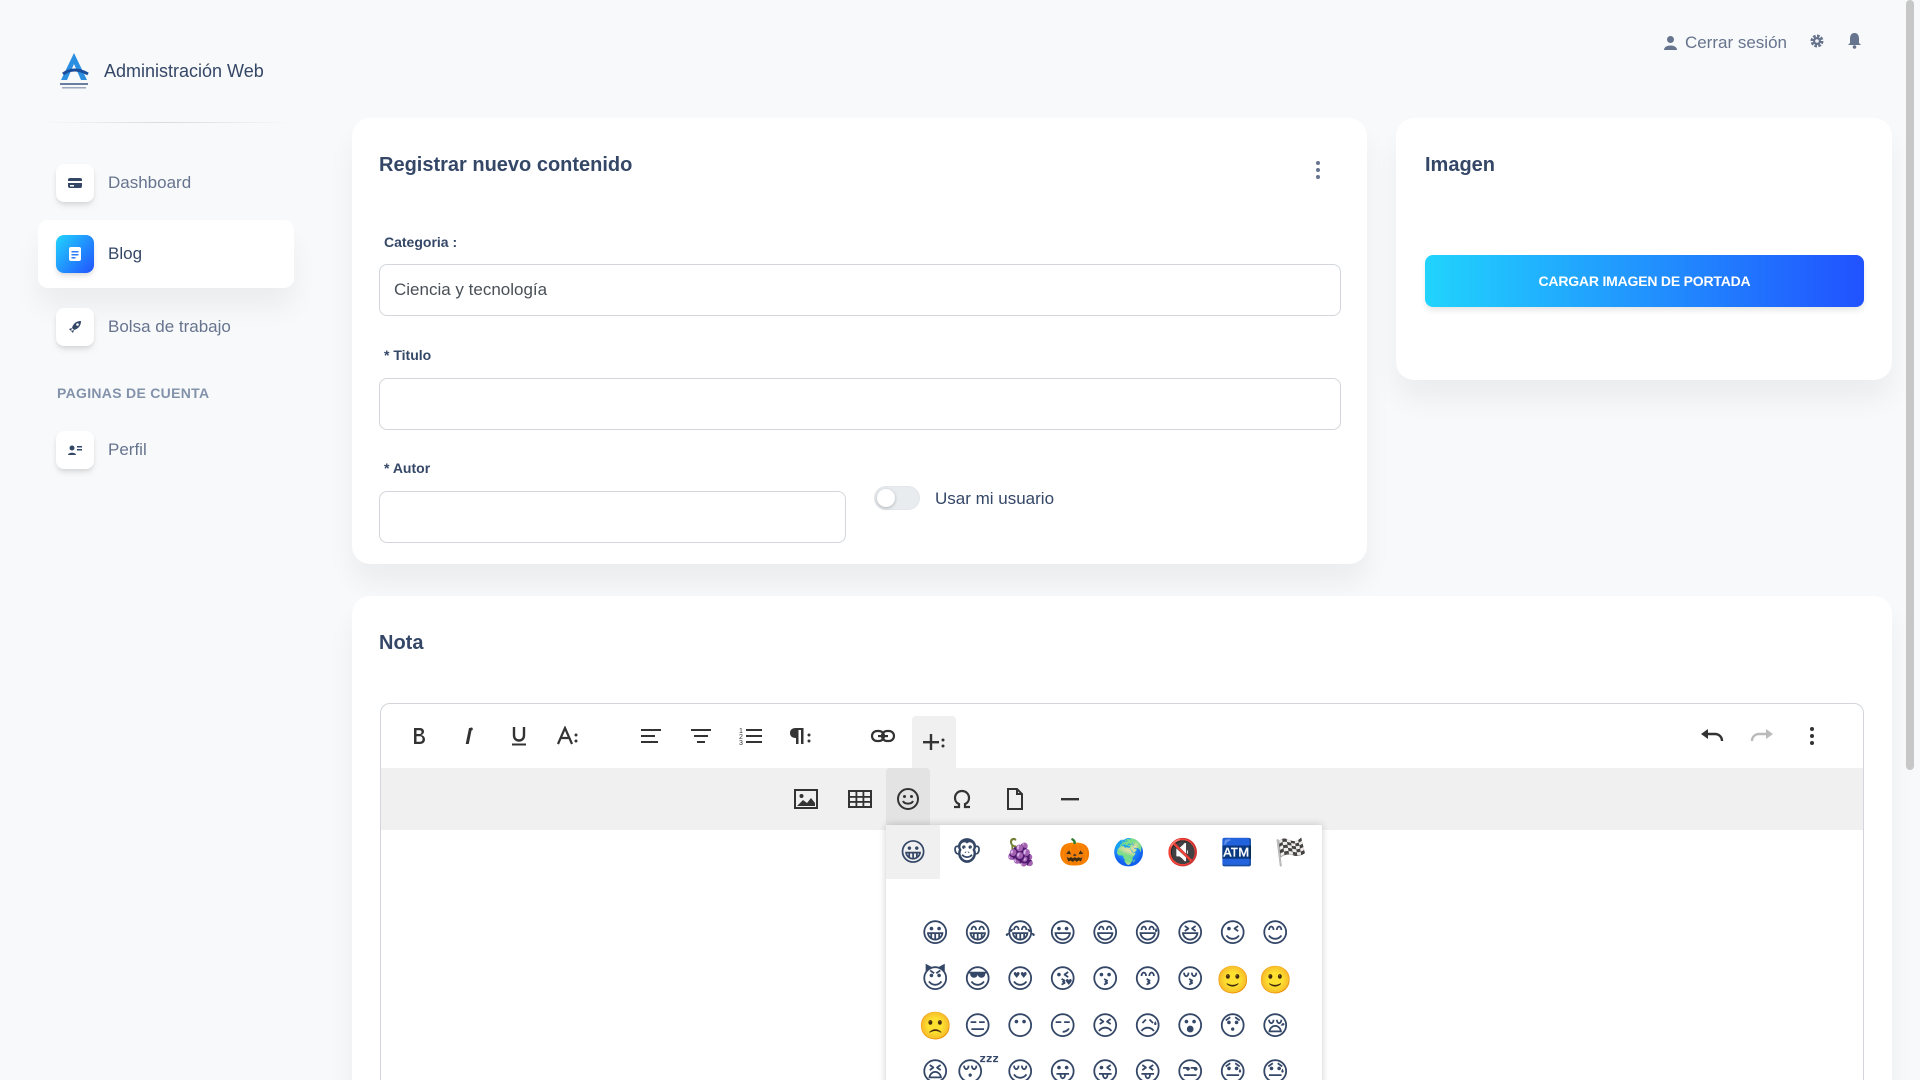 Image resolution: width=1920 pixels, height=1080 pixels. Describe the element at coordinates (1233, 1026) in the screenshot. I see `emoji-option: 😯` at that location.